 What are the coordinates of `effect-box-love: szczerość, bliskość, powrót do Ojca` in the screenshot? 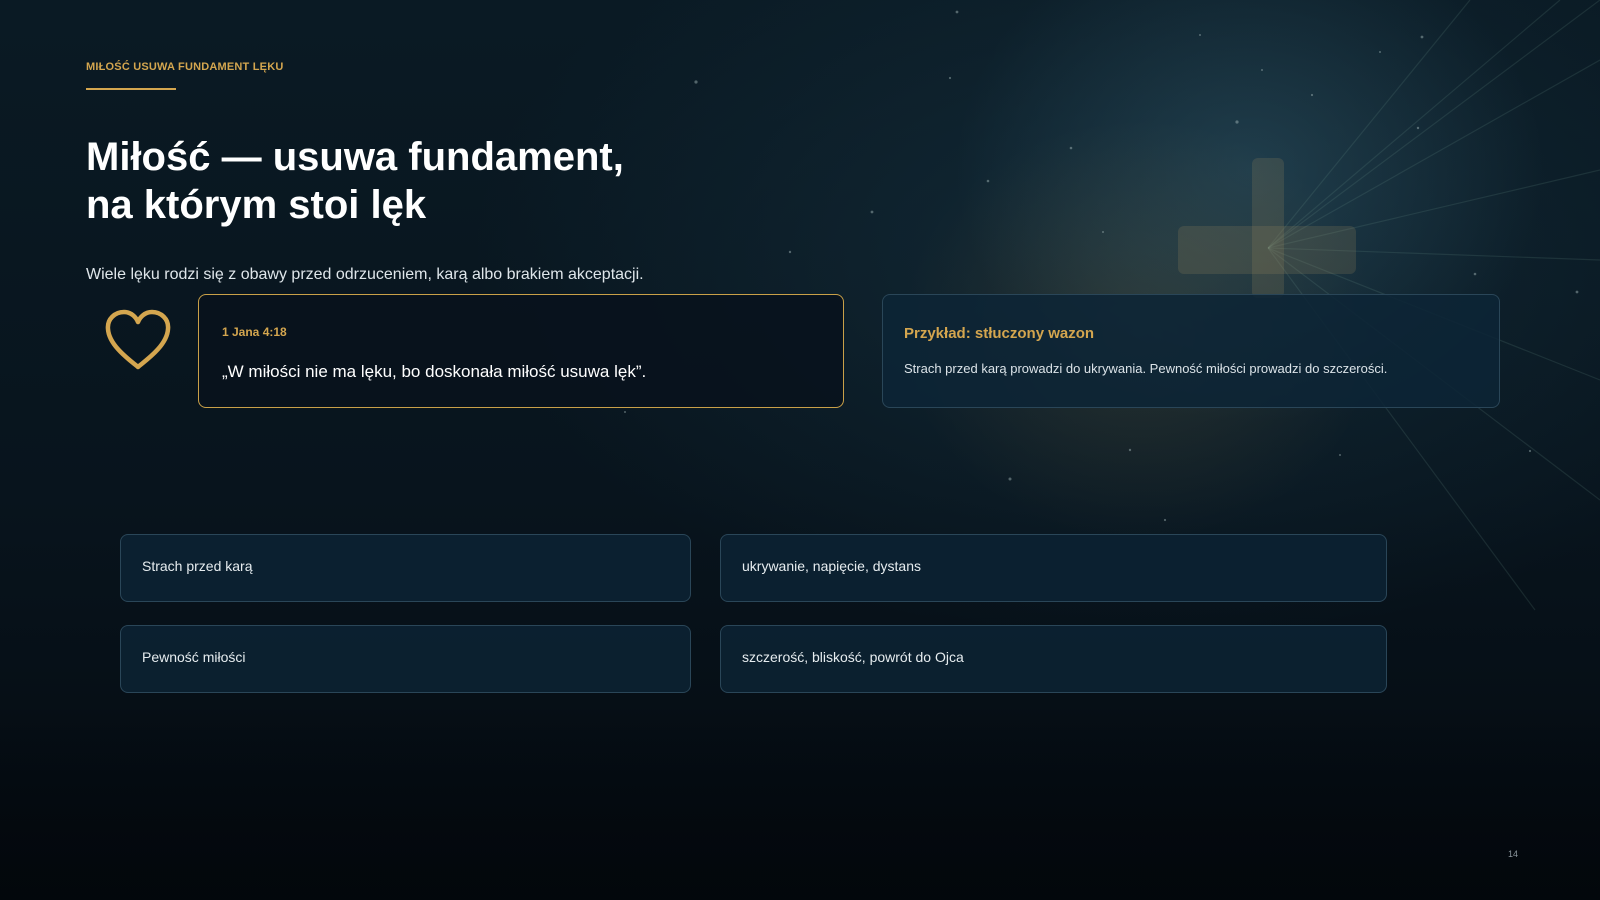 It's located at (1053, 659).